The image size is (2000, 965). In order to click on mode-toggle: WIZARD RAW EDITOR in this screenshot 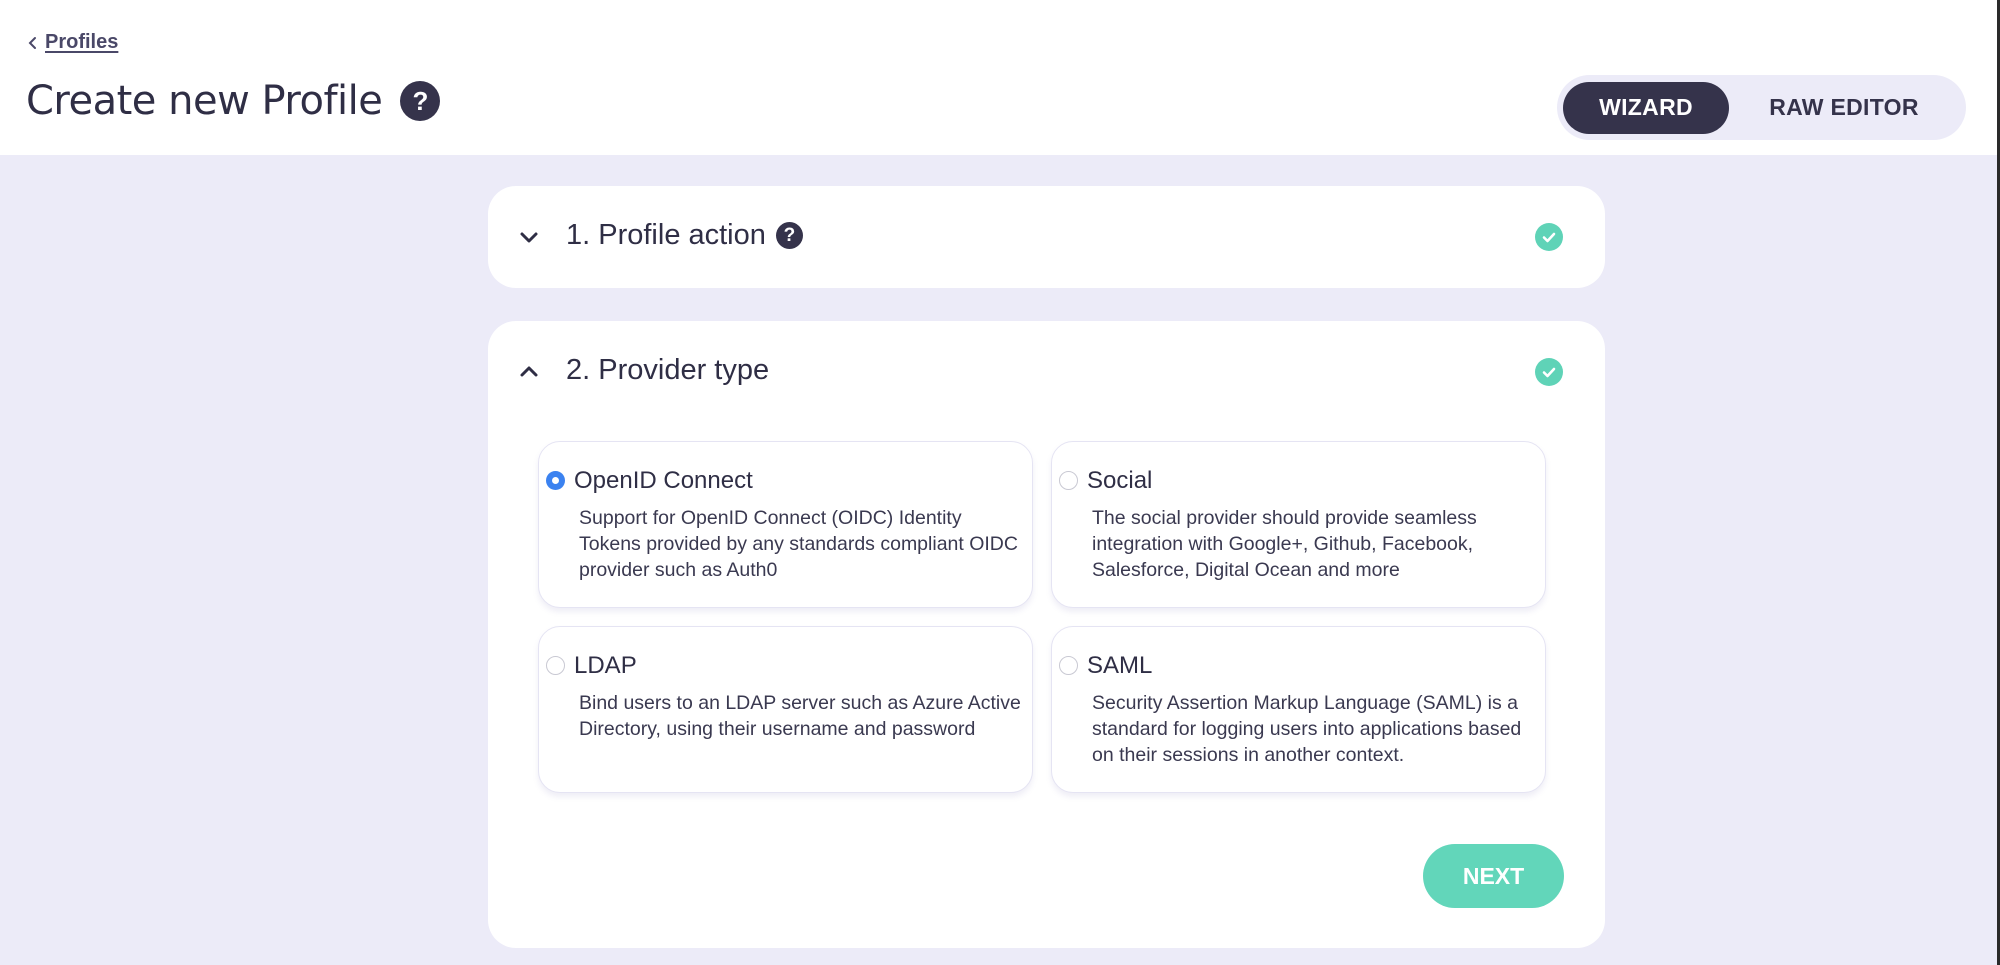, I will do `click(1761, 107)`.